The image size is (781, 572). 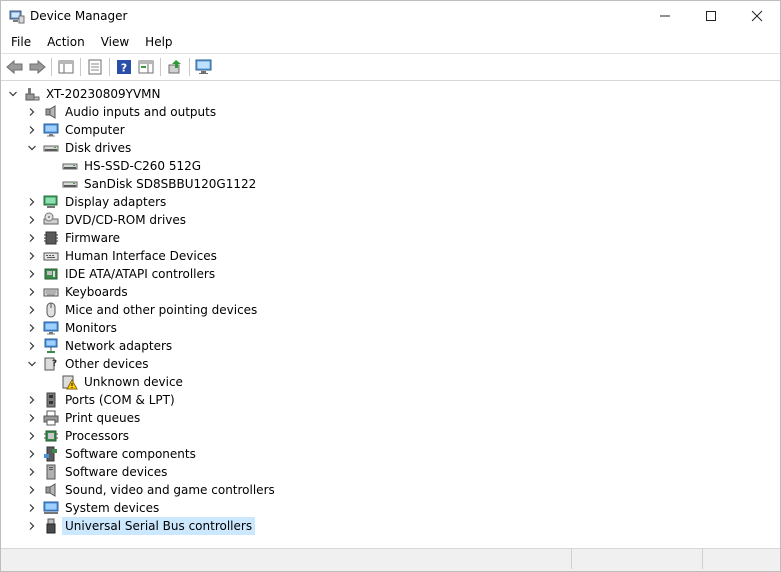 I want to click on maximize-button, so click(x=711, y=16).